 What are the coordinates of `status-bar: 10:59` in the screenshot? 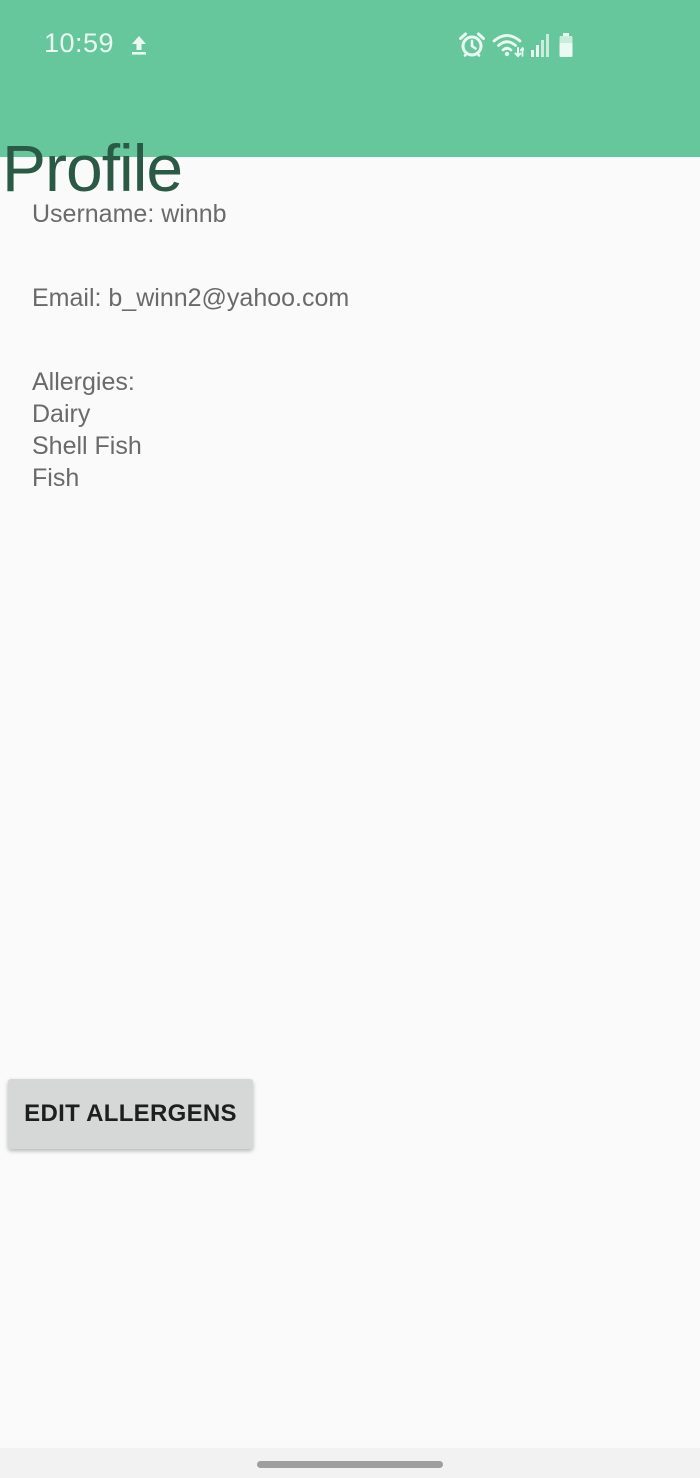 It's located at (350, 45).